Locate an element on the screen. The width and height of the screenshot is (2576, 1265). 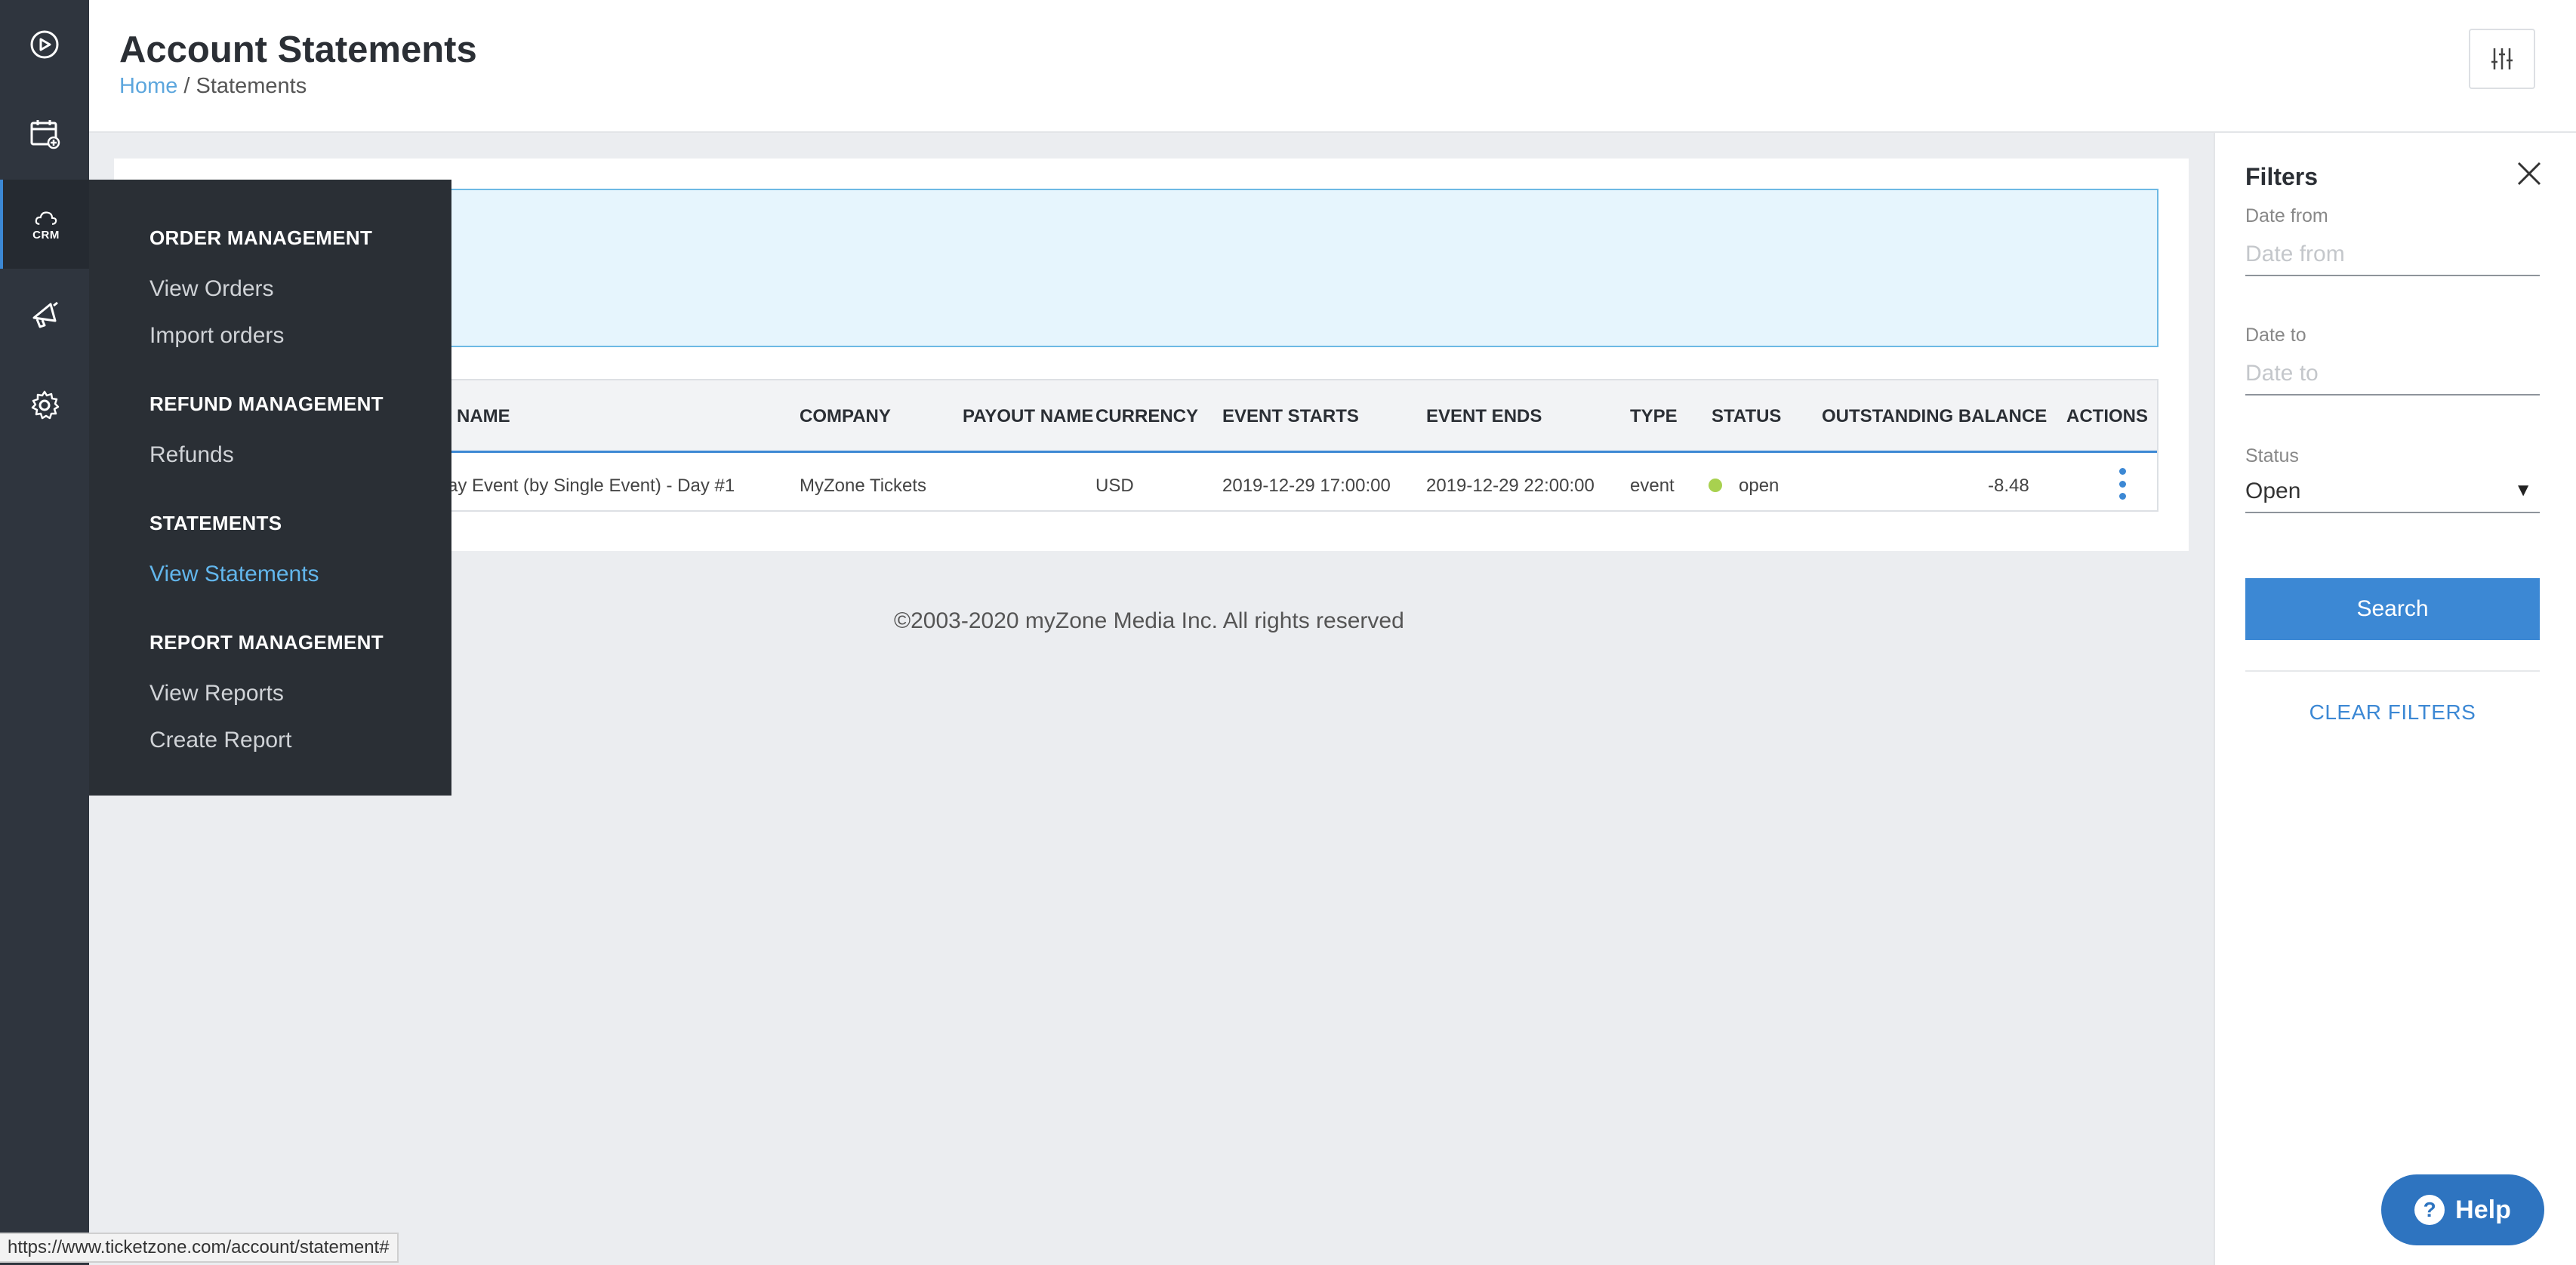
page-title: Account Statements is located at coordinates (298, 49).